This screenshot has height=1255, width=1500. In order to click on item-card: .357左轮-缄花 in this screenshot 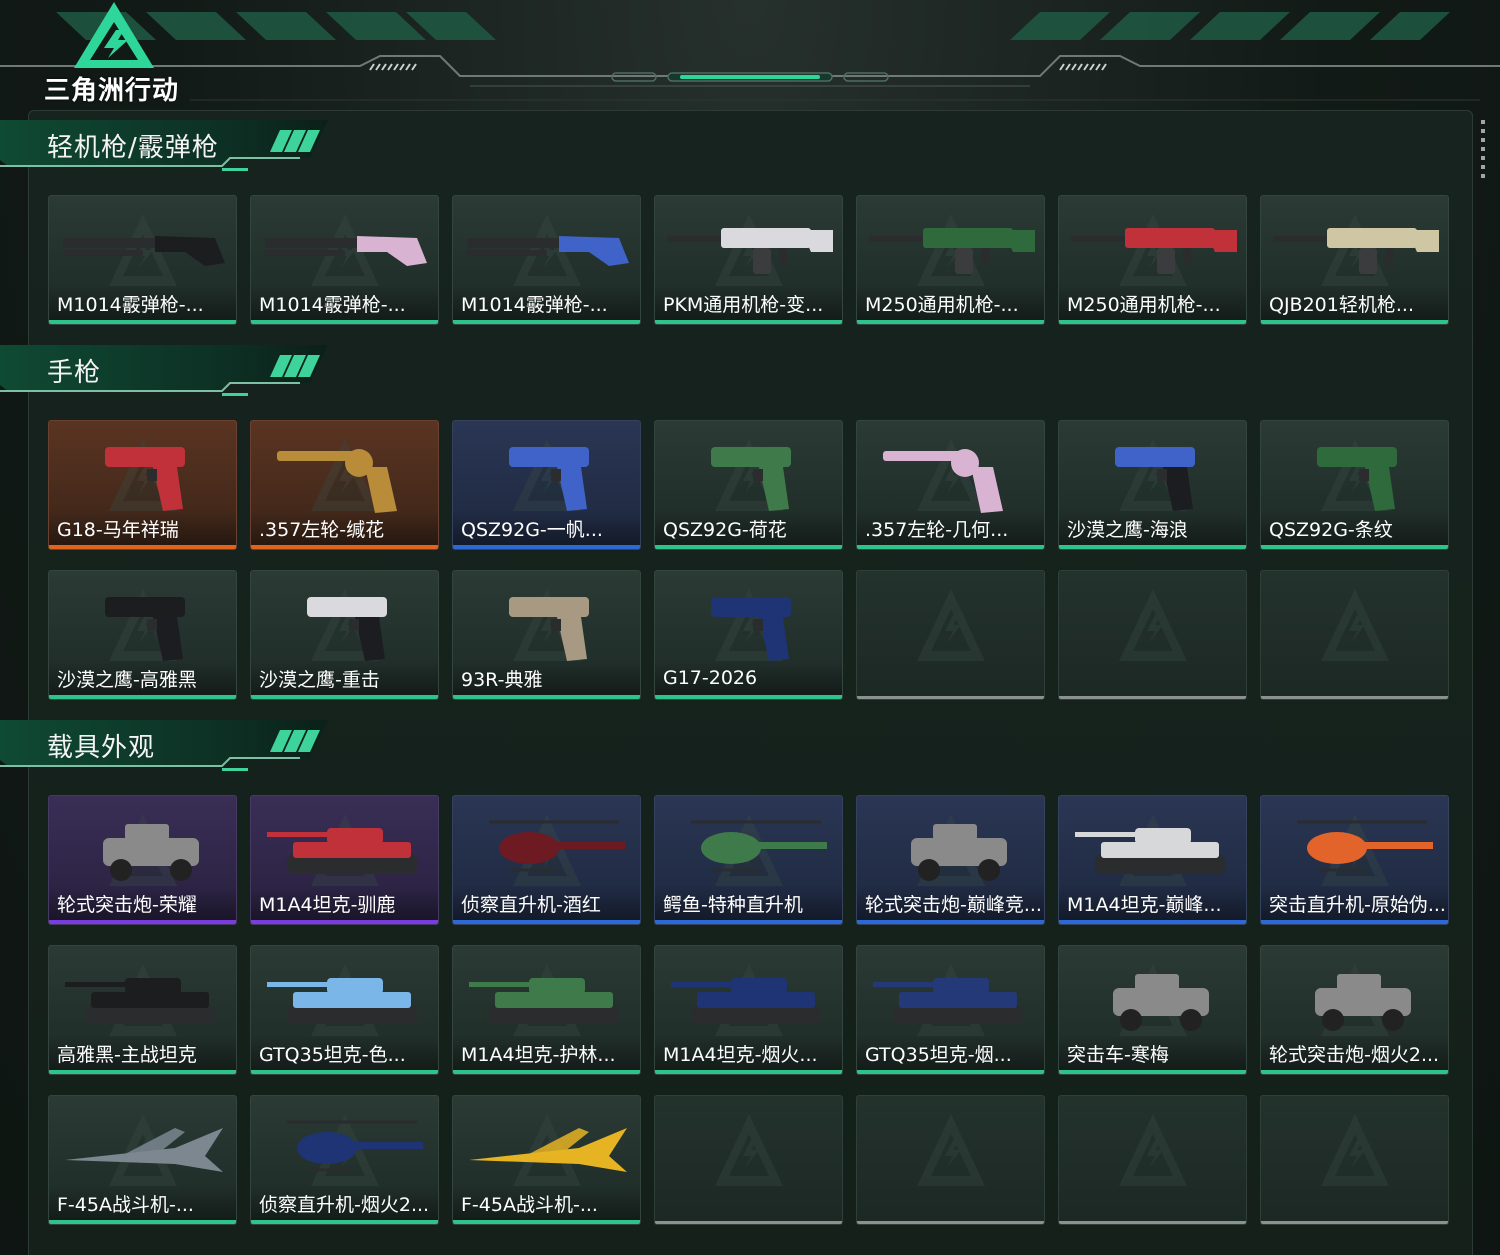, I will do `click(344, 485)`.